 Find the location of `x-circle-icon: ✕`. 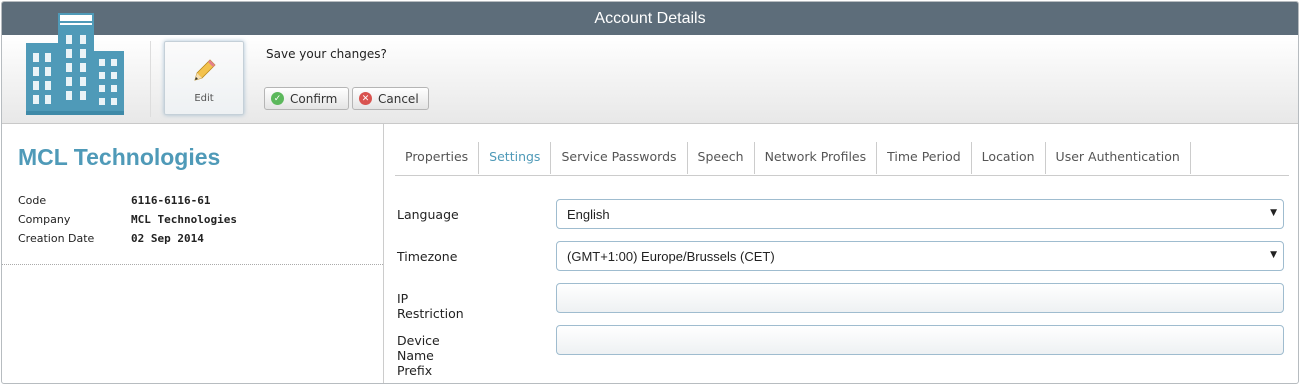

x-circle-icon: ✕ is located at coordinates (365, 98).